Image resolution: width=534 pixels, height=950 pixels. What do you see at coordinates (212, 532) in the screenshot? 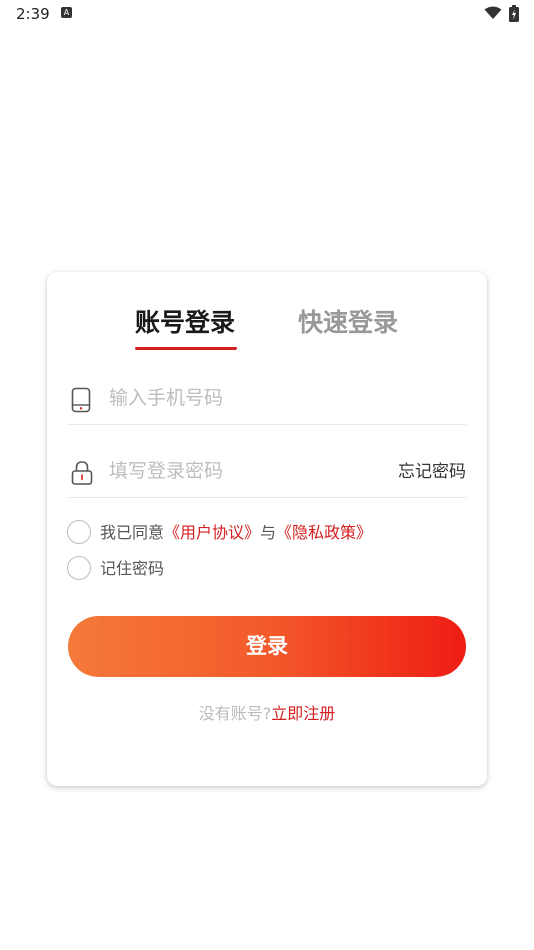
I see `user-agreement-link: 《用户协议》` at bounding box center [212, 532].